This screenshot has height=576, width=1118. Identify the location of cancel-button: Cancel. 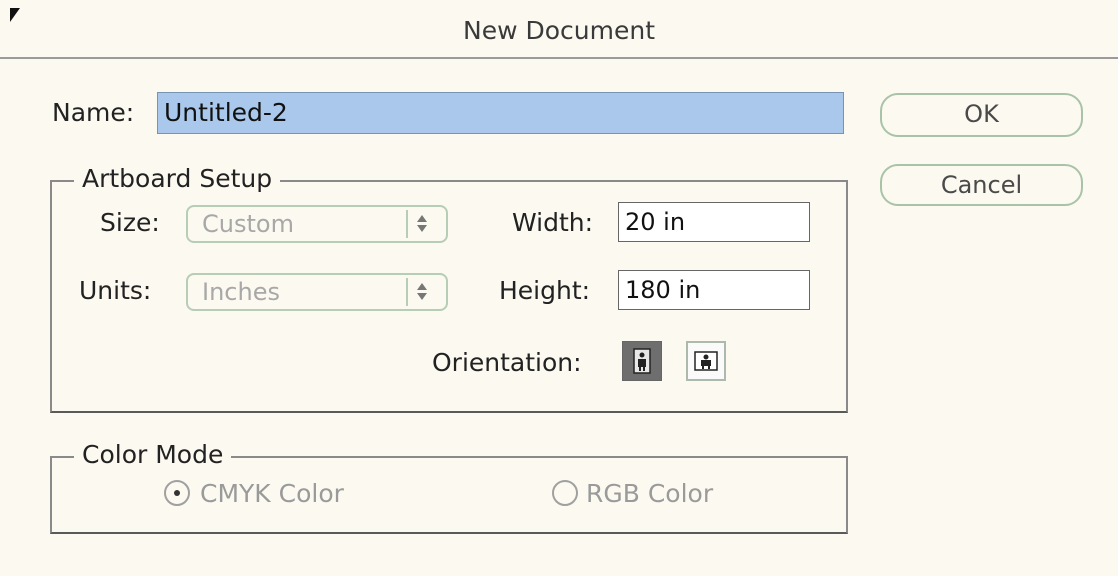
(981, 185).